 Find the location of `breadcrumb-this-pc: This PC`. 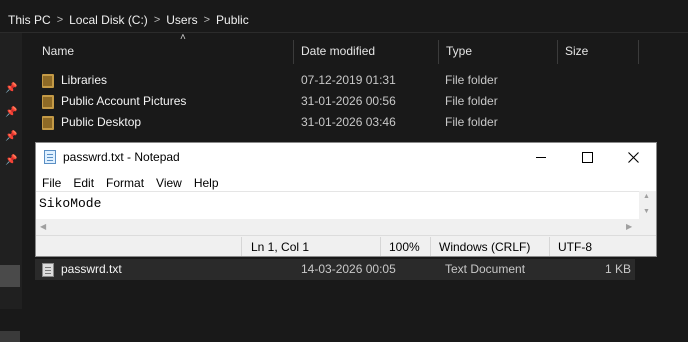

breadcrumb-this-pc: This PC is located at coordinates (27, 20).